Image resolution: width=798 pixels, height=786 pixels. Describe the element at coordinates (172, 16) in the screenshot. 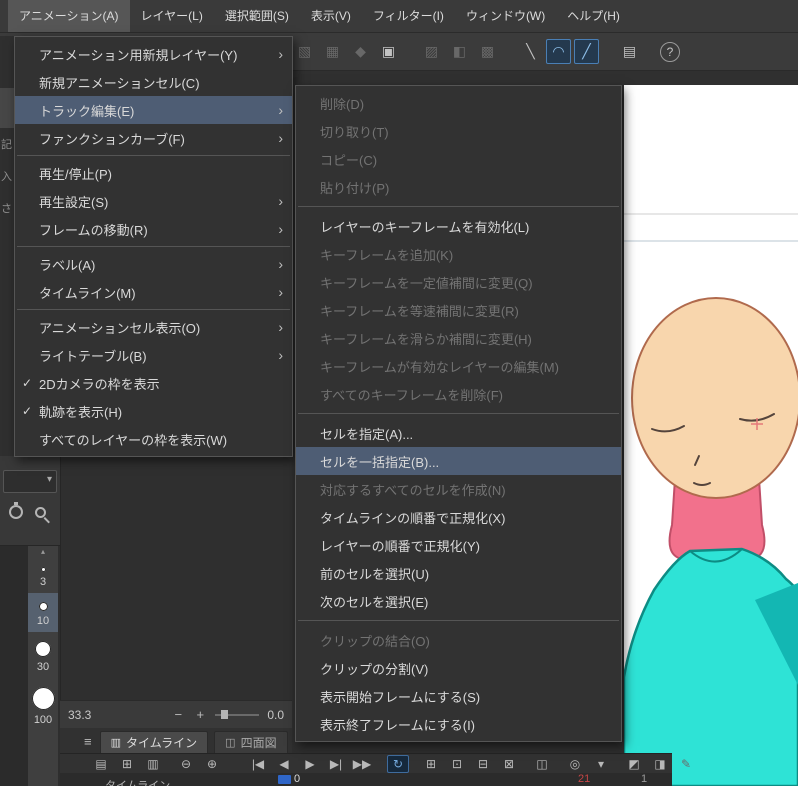

I see `menubar-item-layer: レイヤー(L)` at that location.